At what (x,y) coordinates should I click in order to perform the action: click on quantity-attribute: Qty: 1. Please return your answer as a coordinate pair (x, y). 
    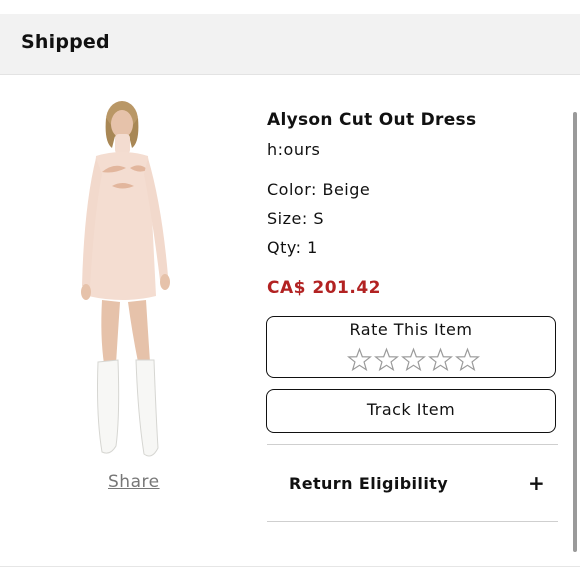
    Looking at the image, I should click on (292, 247).